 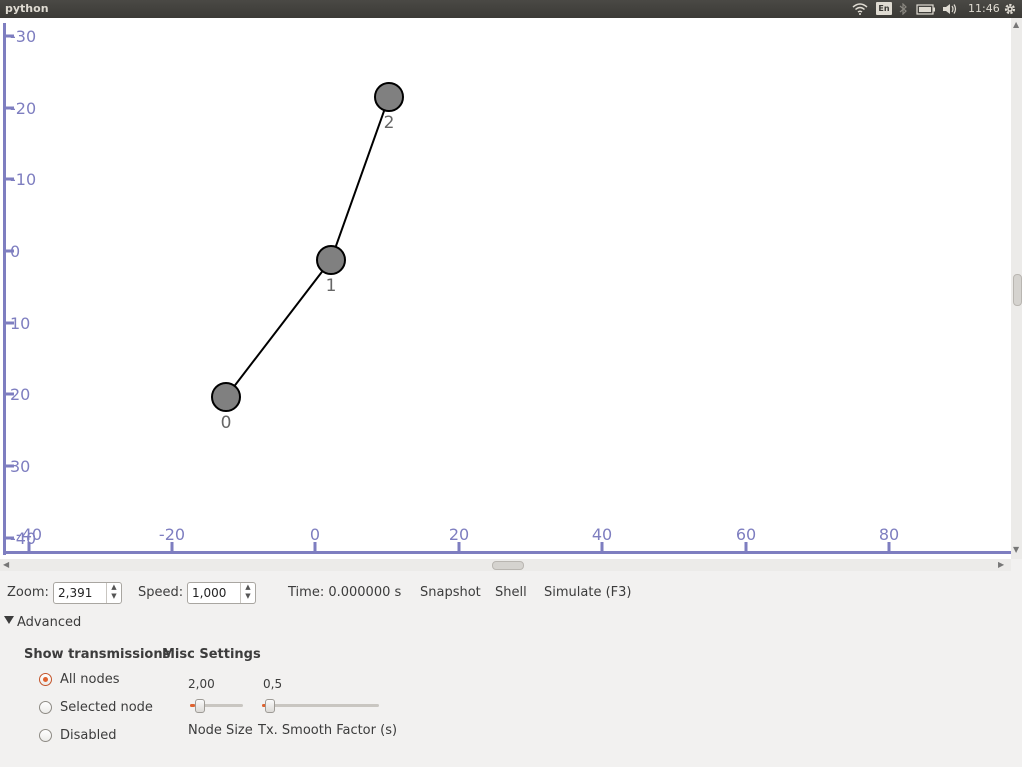 I want to click on x-tick-label: -20, so click(x=172, y=534).